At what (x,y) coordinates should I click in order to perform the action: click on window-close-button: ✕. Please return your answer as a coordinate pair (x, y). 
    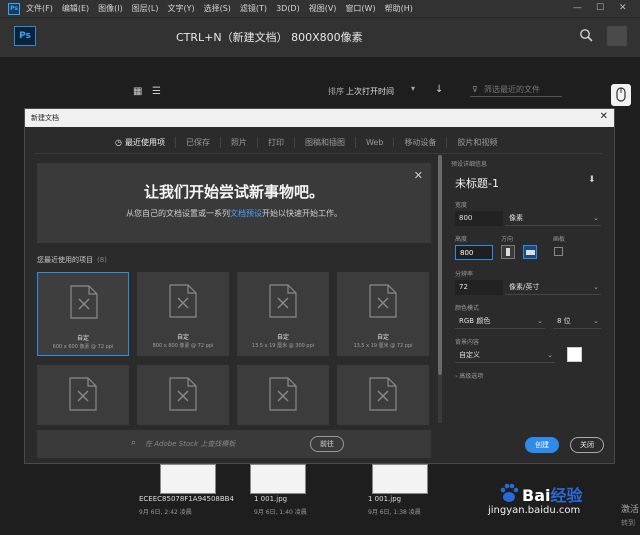
    Looking at the image, I should click on (623, 8).